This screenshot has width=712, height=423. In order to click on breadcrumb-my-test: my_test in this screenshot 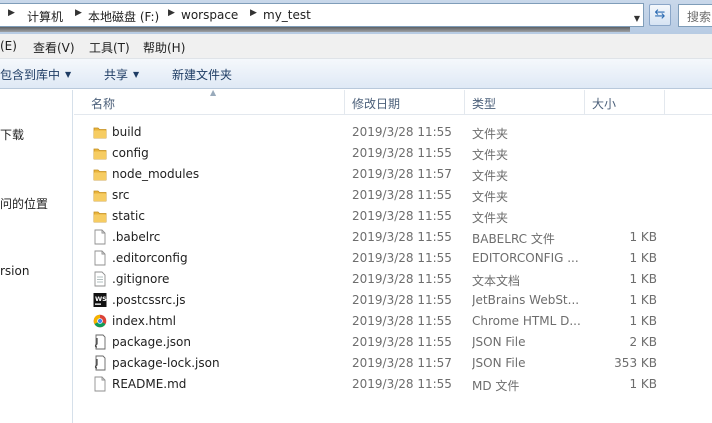, I will do `click(287, 15)`.